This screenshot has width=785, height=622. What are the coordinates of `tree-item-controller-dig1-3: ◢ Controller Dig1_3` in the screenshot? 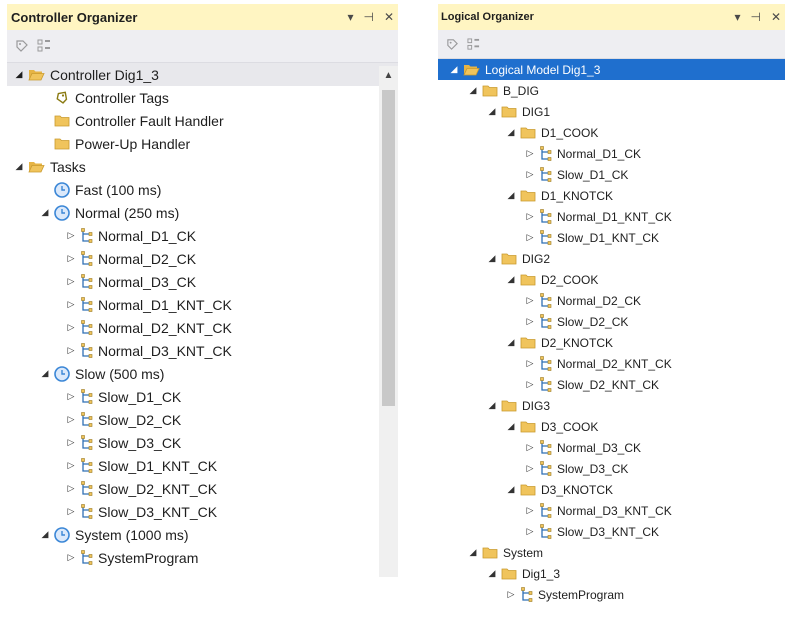 It's located at (202, 74).